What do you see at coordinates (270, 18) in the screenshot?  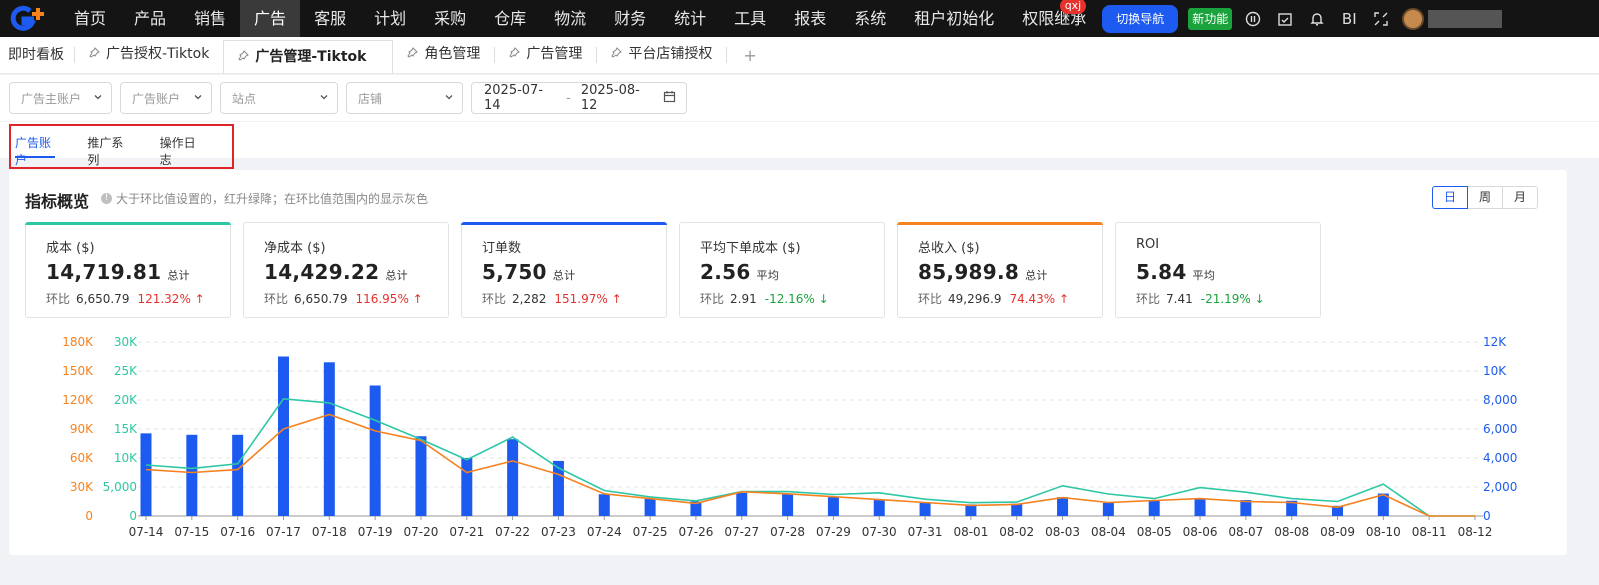 I see `nav-item: 广告` at bounding box center [270, 18].